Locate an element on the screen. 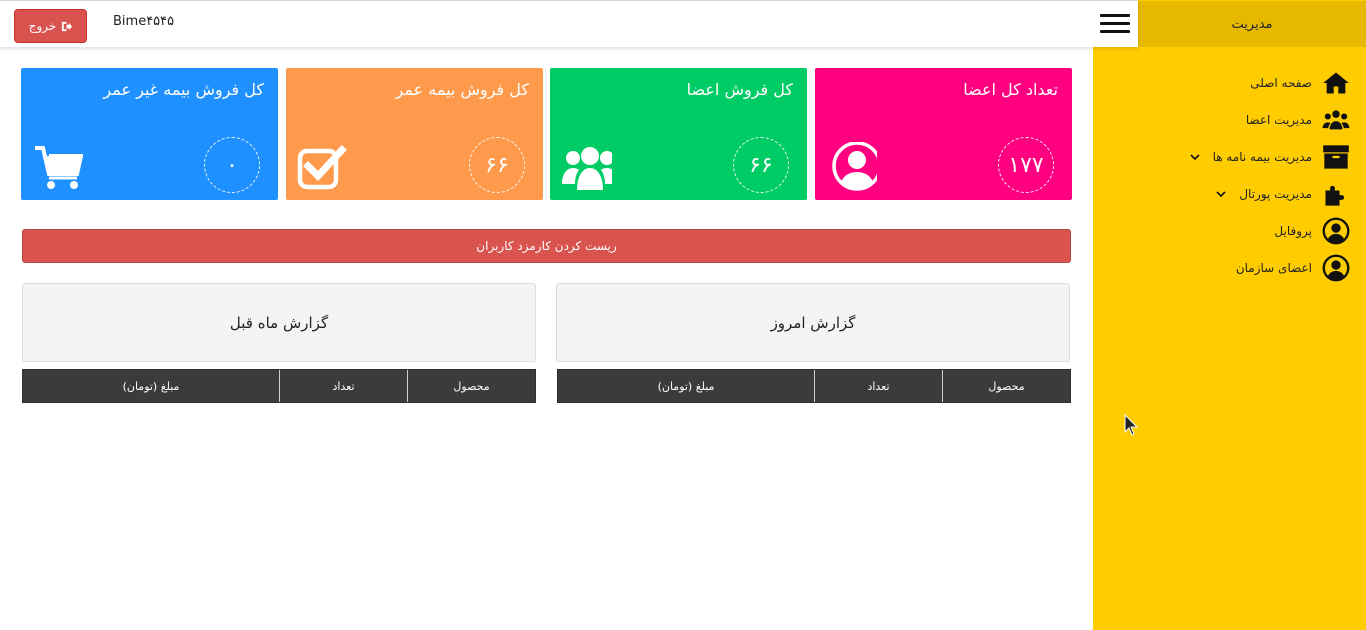  top-bar: خروج Bime۴۵۴۵ is located at coordinates (569, 23).